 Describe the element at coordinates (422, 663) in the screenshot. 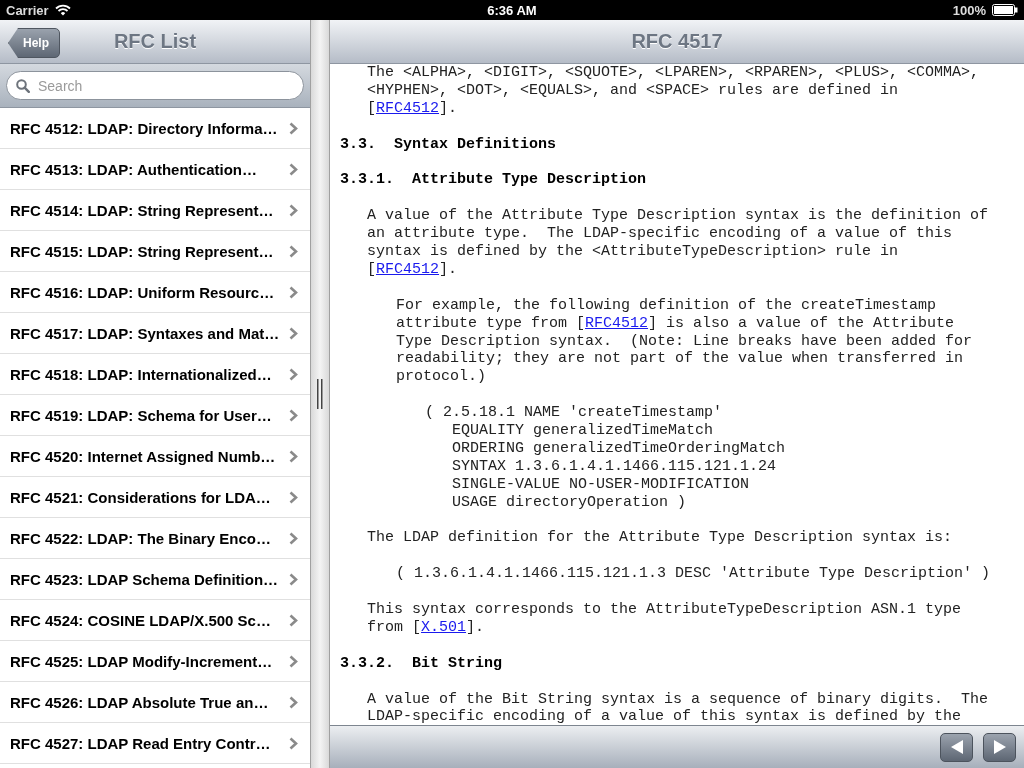

I see `section-heading: 3.3.2. Bit String` at that location.